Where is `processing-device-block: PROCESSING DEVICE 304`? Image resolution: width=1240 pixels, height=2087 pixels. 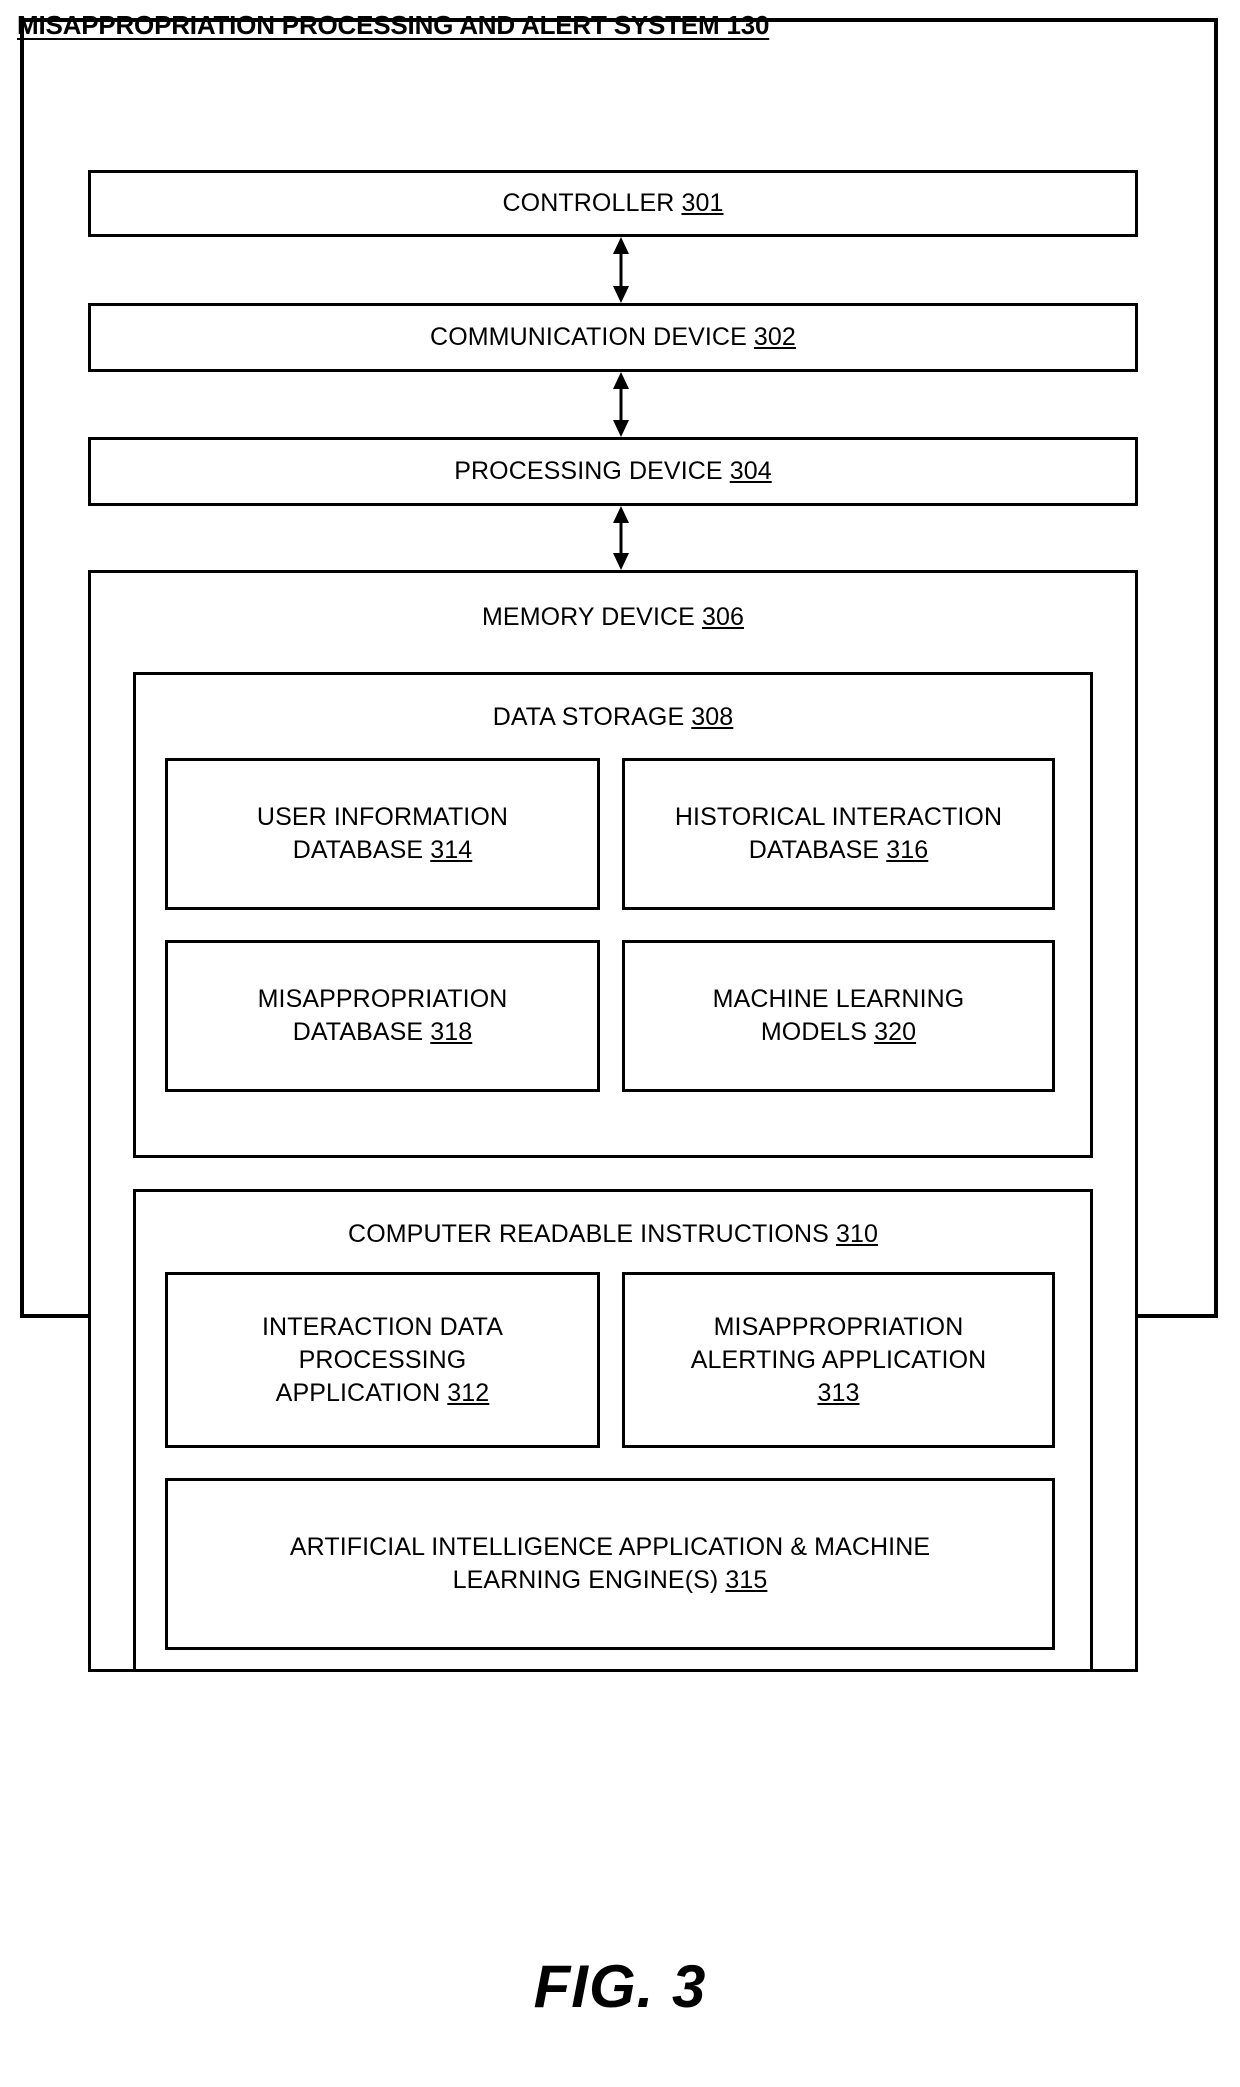 processing-device-block: PROCESSING DEVICE 304 is located at coordinates (613, 471).